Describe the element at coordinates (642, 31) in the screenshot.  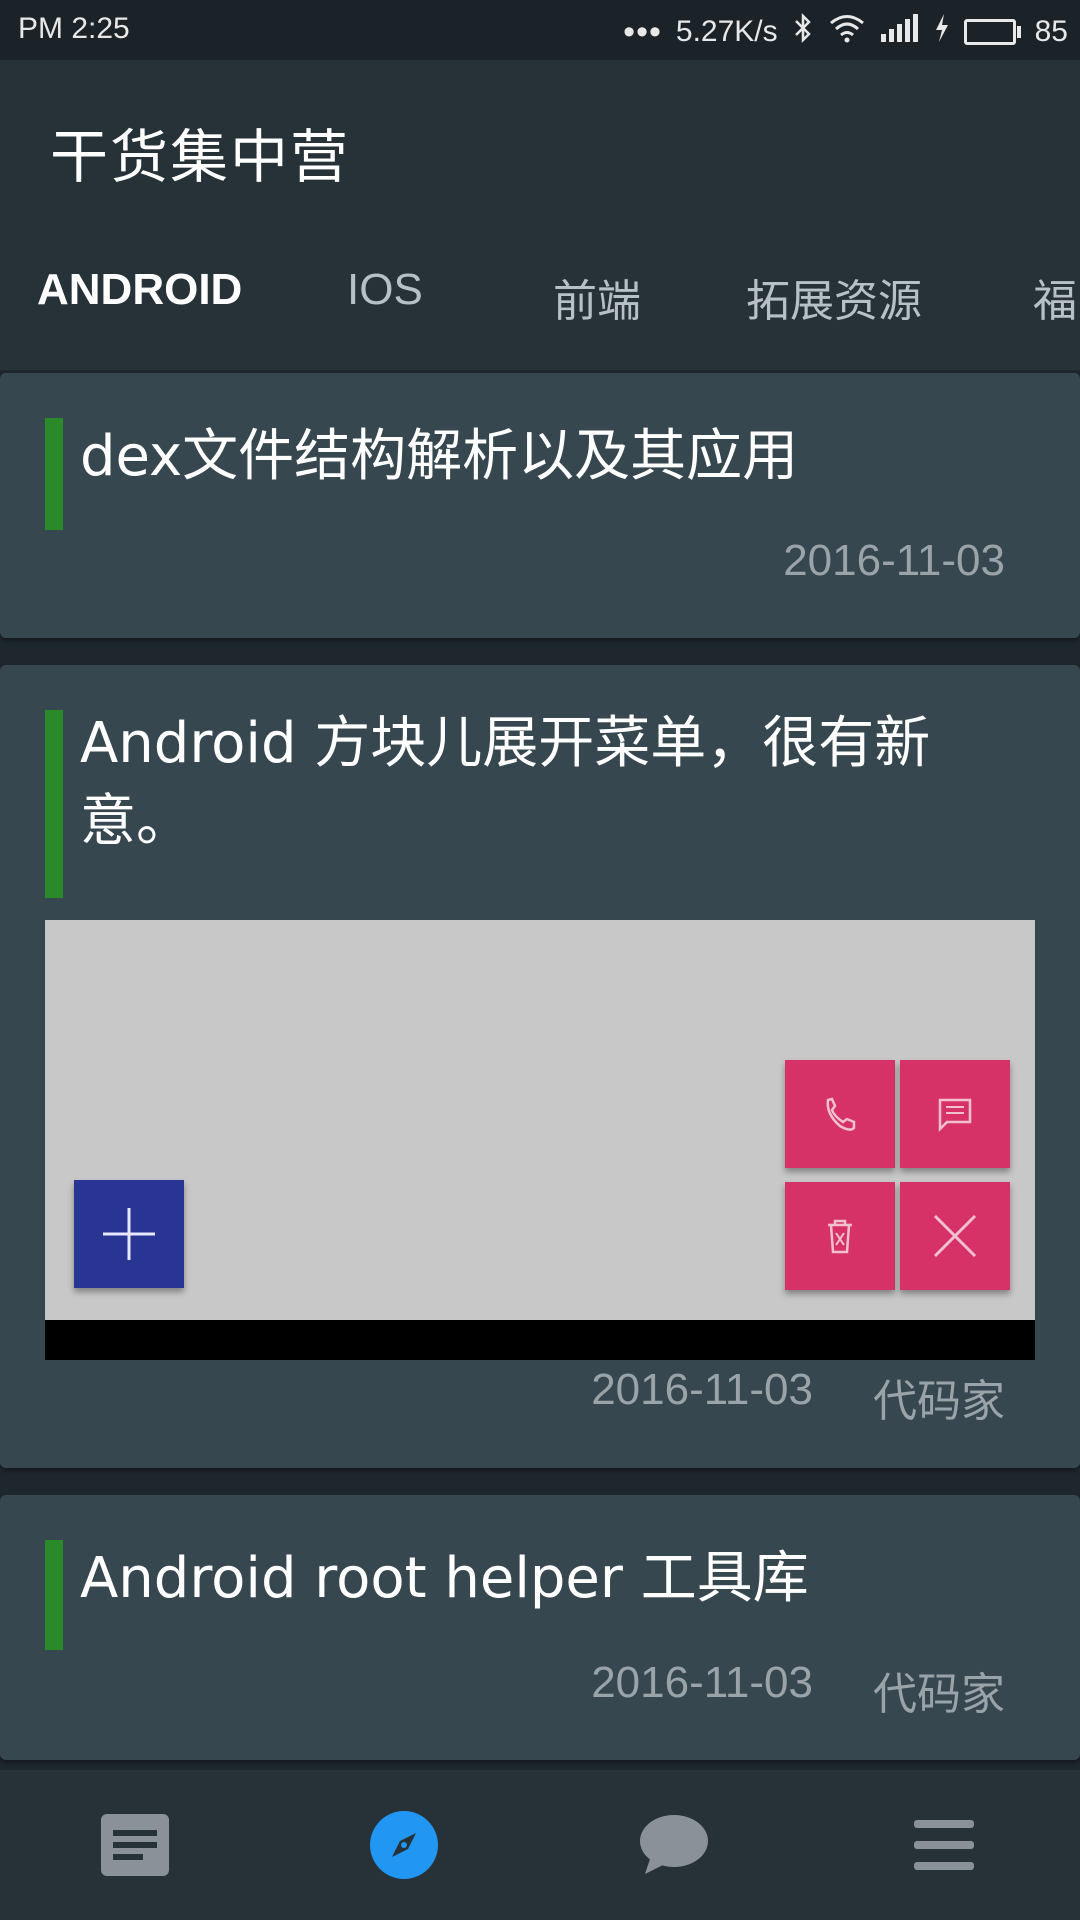
I see `more-dots-icon: •••` at that location.